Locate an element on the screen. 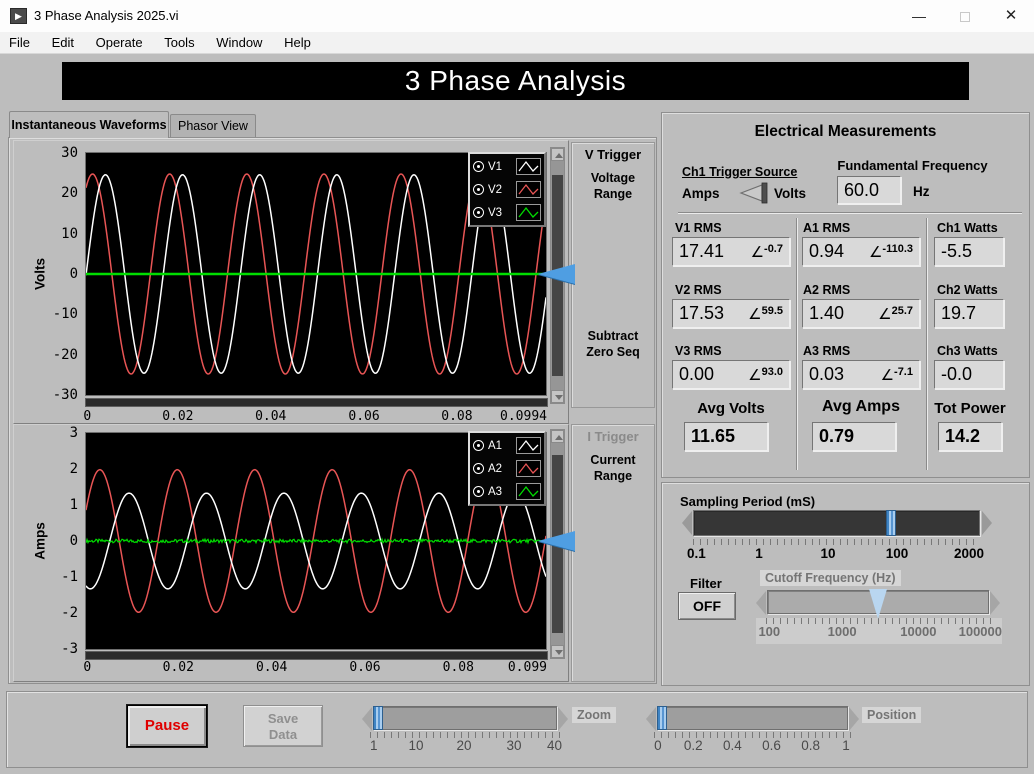 This screenshot has width=1034, height=774. zoom-slider is located at coordinates (464, 718).